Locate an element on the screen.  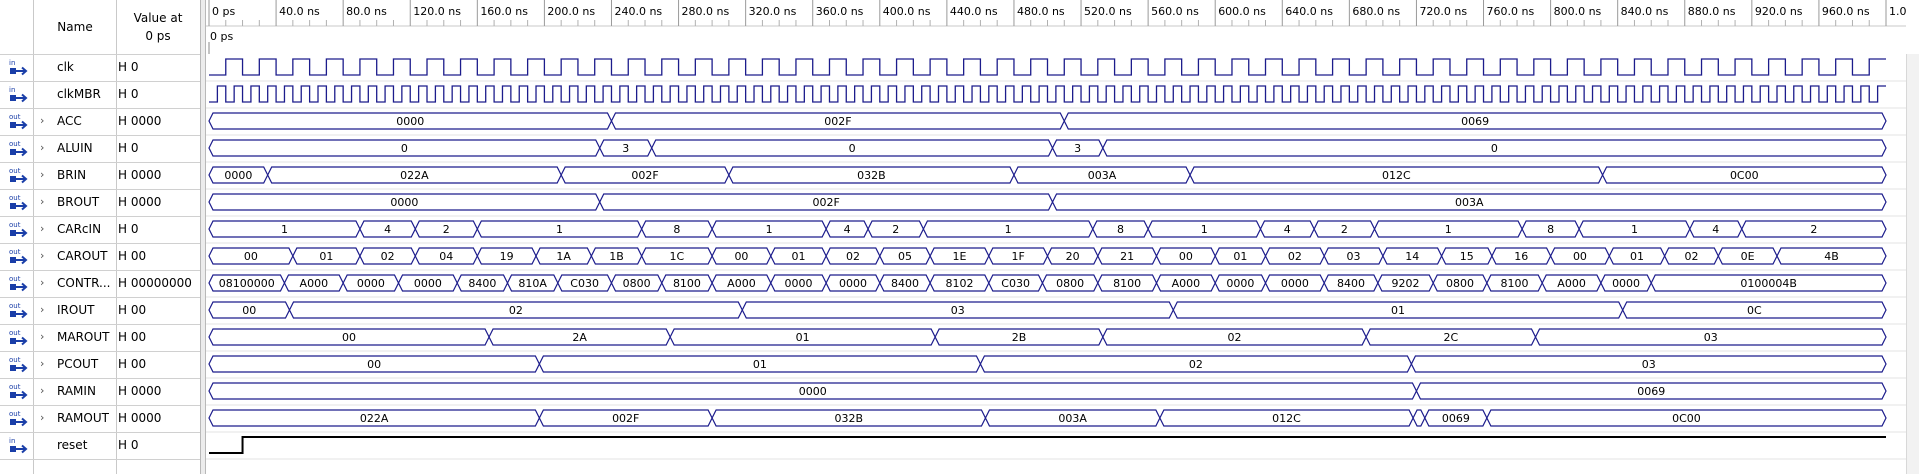
signal-row-ramin: out › RAMIN H 0000 is located at coordinates (100, 391).